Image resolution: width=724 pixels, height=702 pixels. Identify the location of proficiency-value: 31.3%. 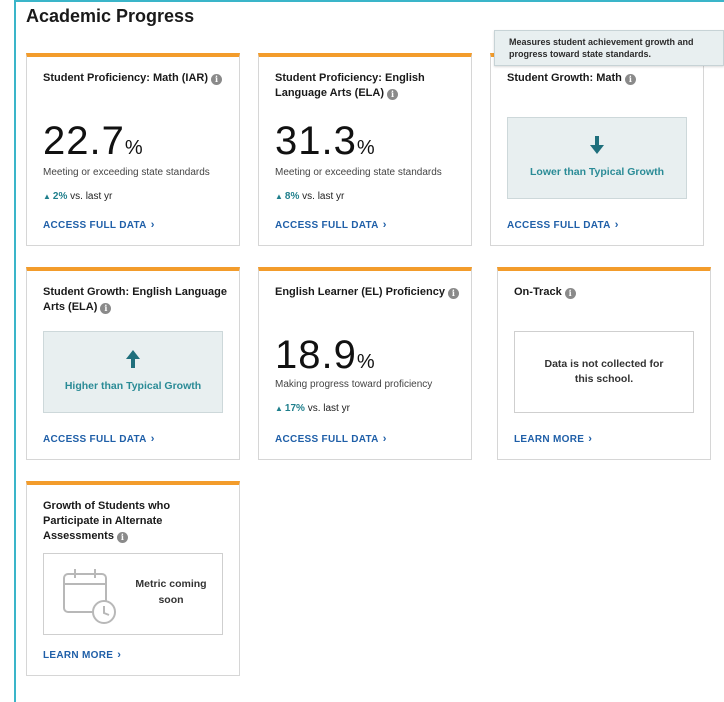
(325, 141).